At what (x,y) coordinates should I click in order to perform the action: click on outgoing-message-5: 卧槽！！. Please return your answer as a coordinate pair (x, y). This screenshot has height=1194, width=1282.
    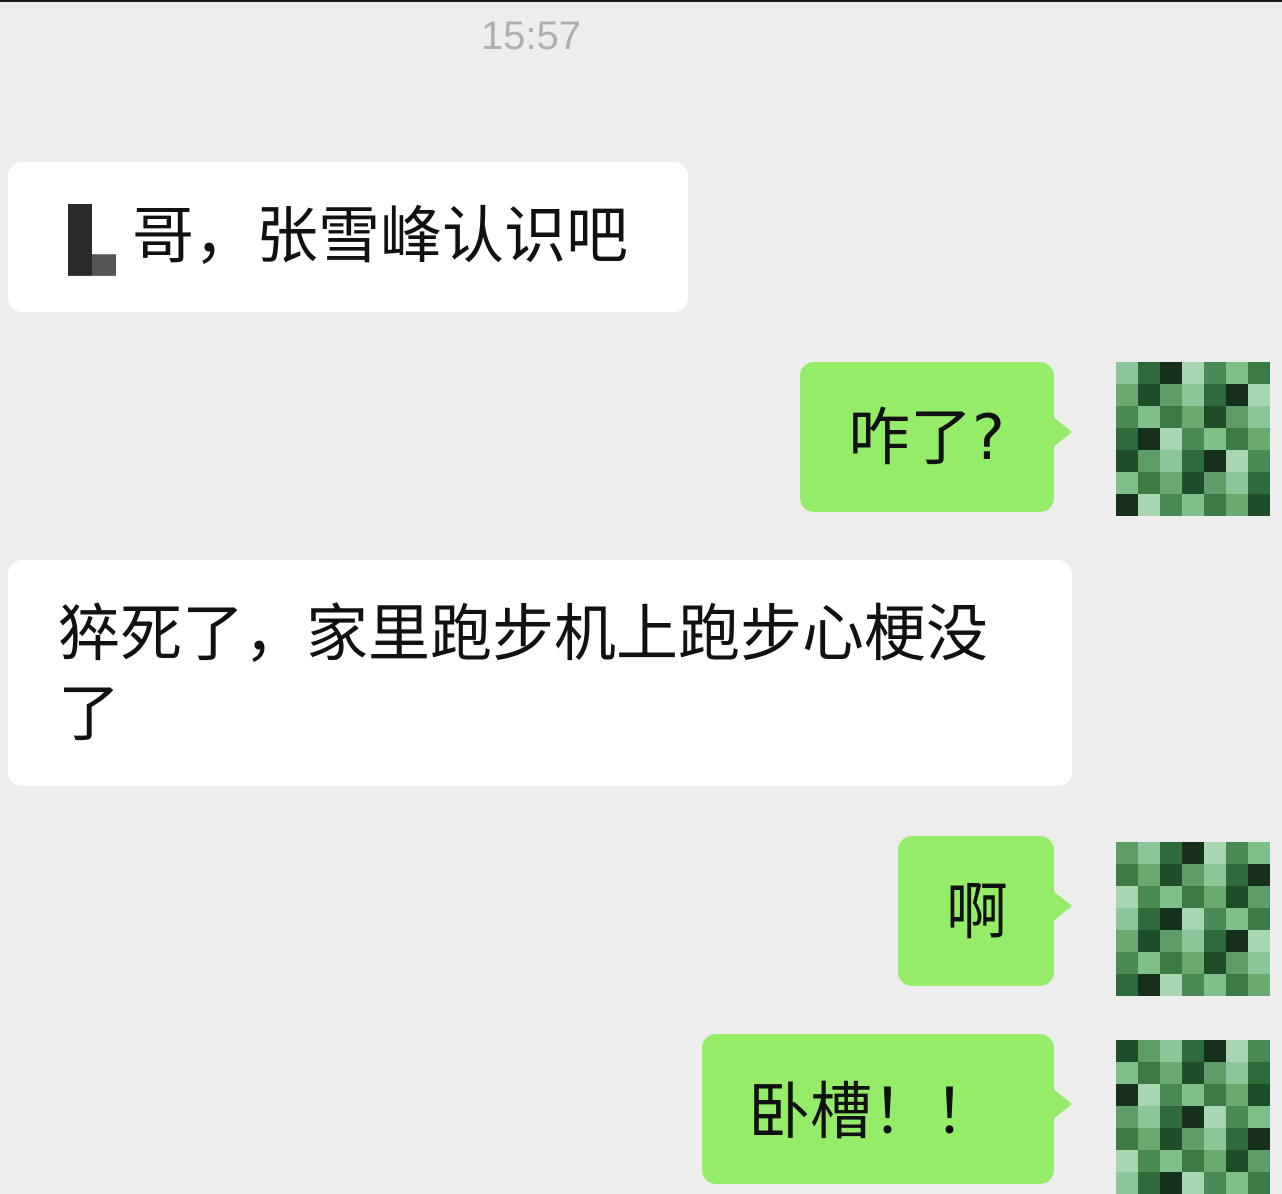
    Looking at the image, I should click on (887, 1109).